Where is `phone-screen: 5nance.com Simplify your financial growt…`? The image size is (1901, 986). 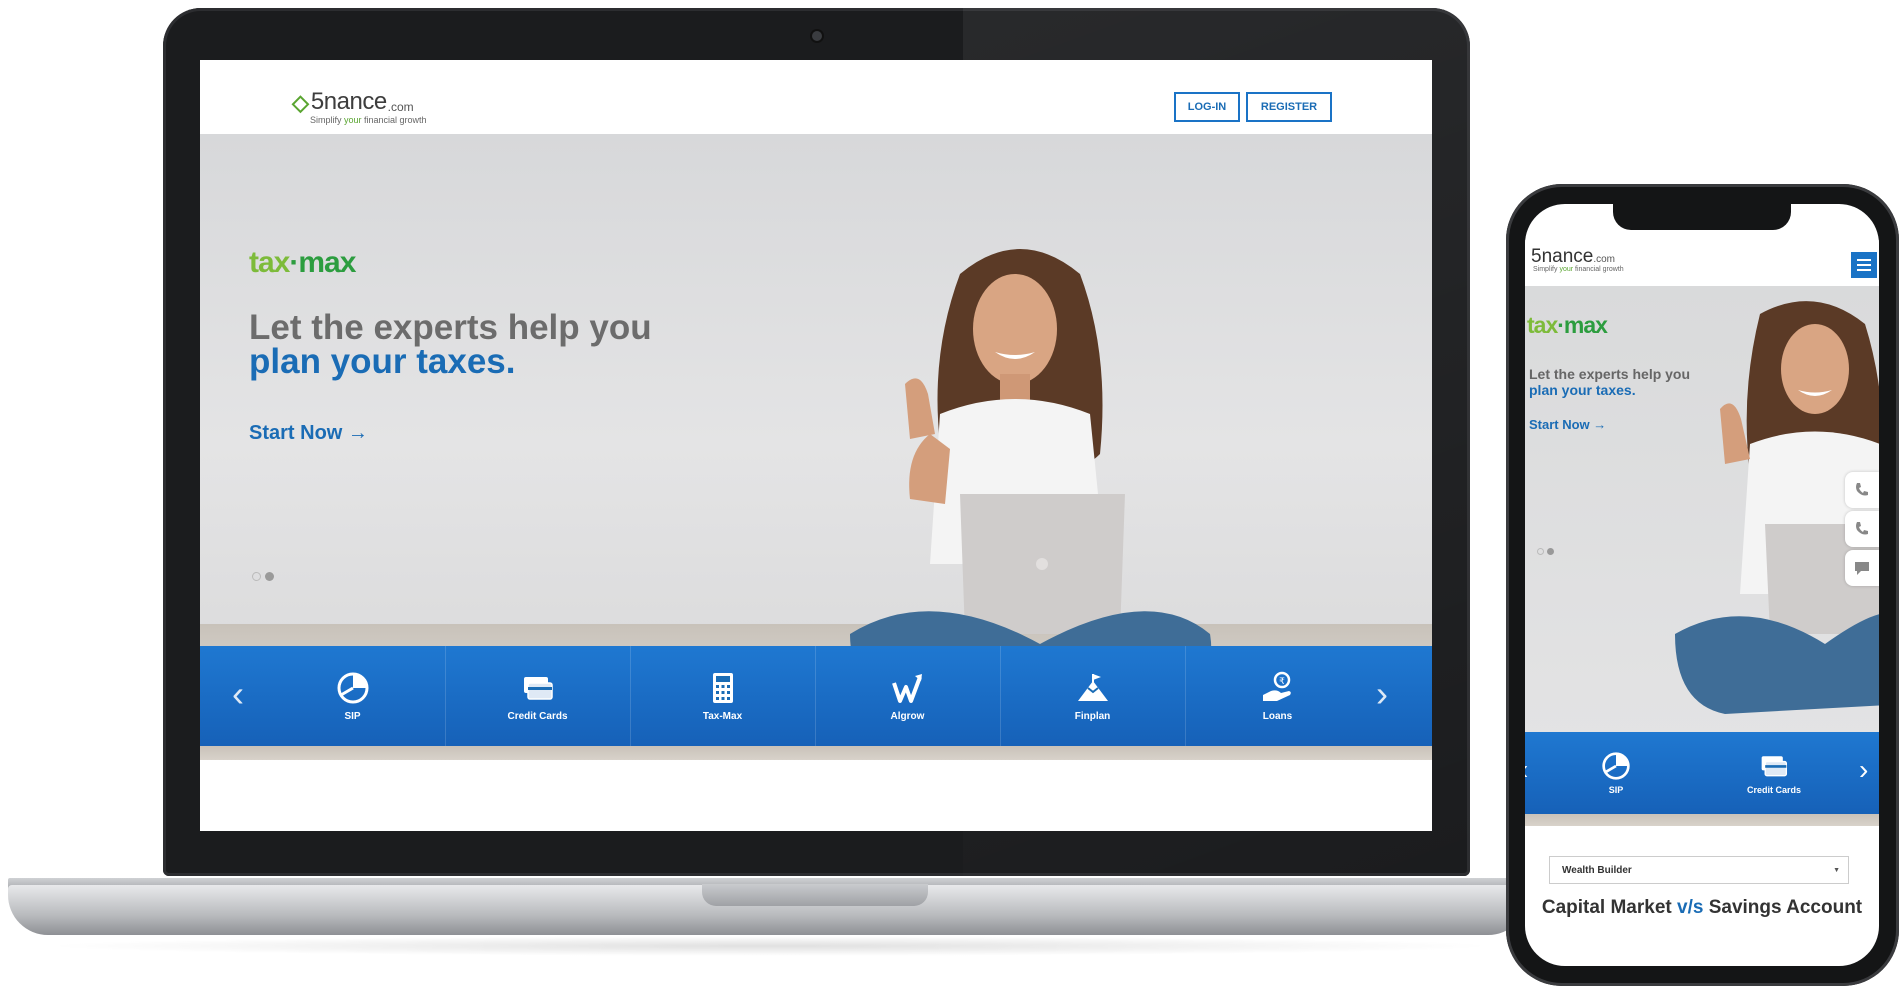 phone-screen: 5nance.com Simplify your financial growt… is located at coordinates (1702, 585).